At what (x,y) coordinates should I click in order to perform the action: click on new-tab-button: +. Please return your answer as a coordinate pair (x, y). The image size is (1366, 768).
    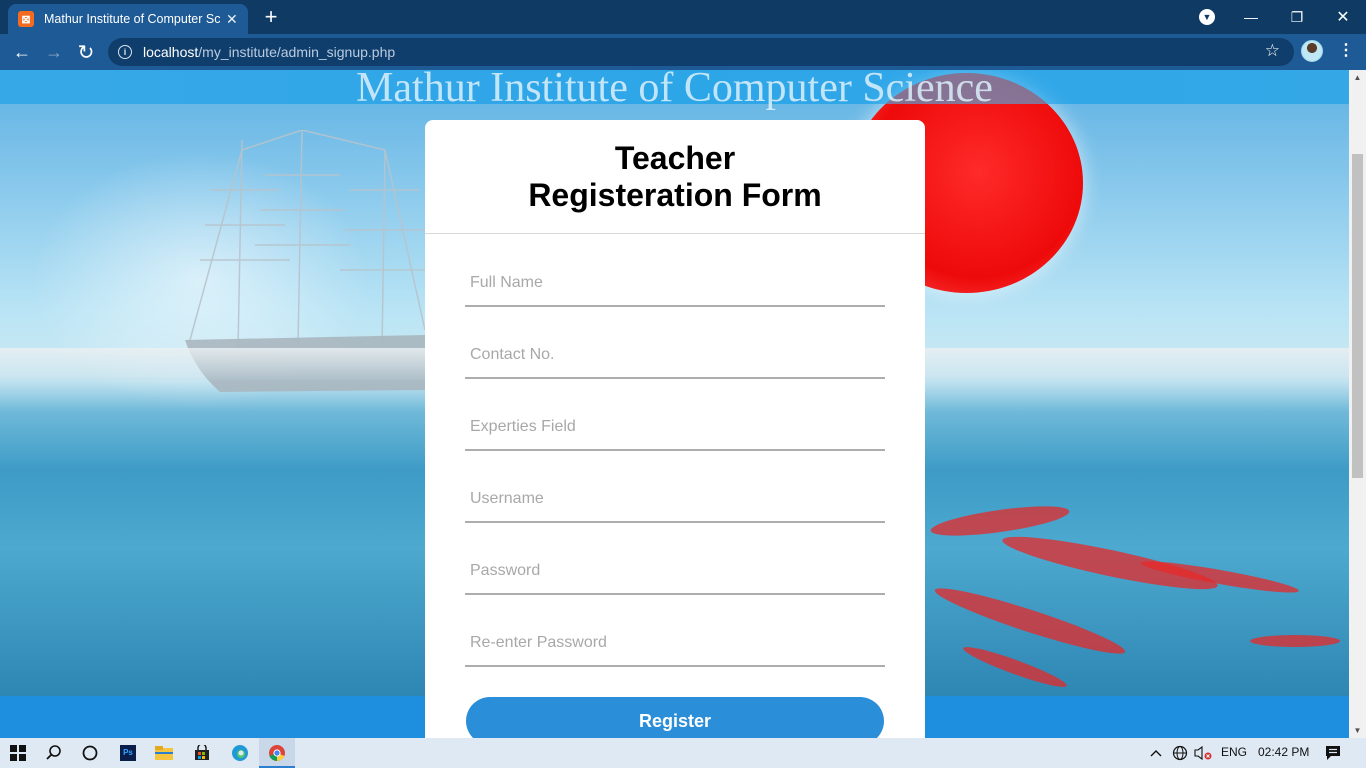
    Looking at the image, I should click on (271, 17).